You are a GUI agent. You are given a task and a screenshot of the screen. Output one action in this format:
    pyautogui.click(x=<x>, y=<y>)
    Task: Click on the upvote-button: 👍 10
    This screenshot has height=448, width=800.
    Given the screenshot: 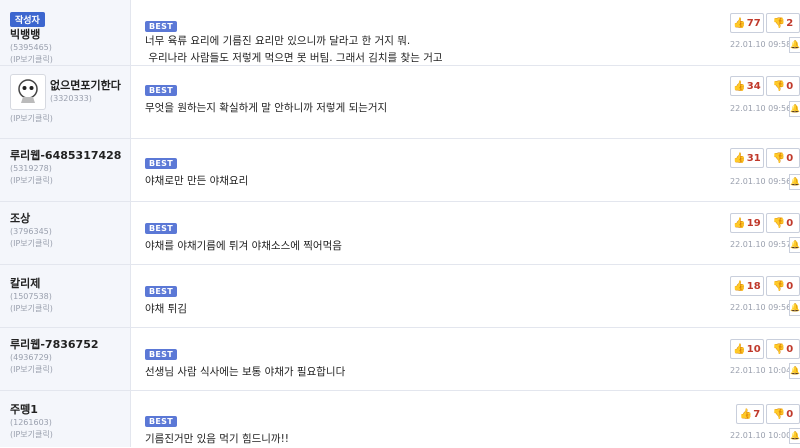 What is the action you would take?
    pyautogui.click(x=747, y=349)
    